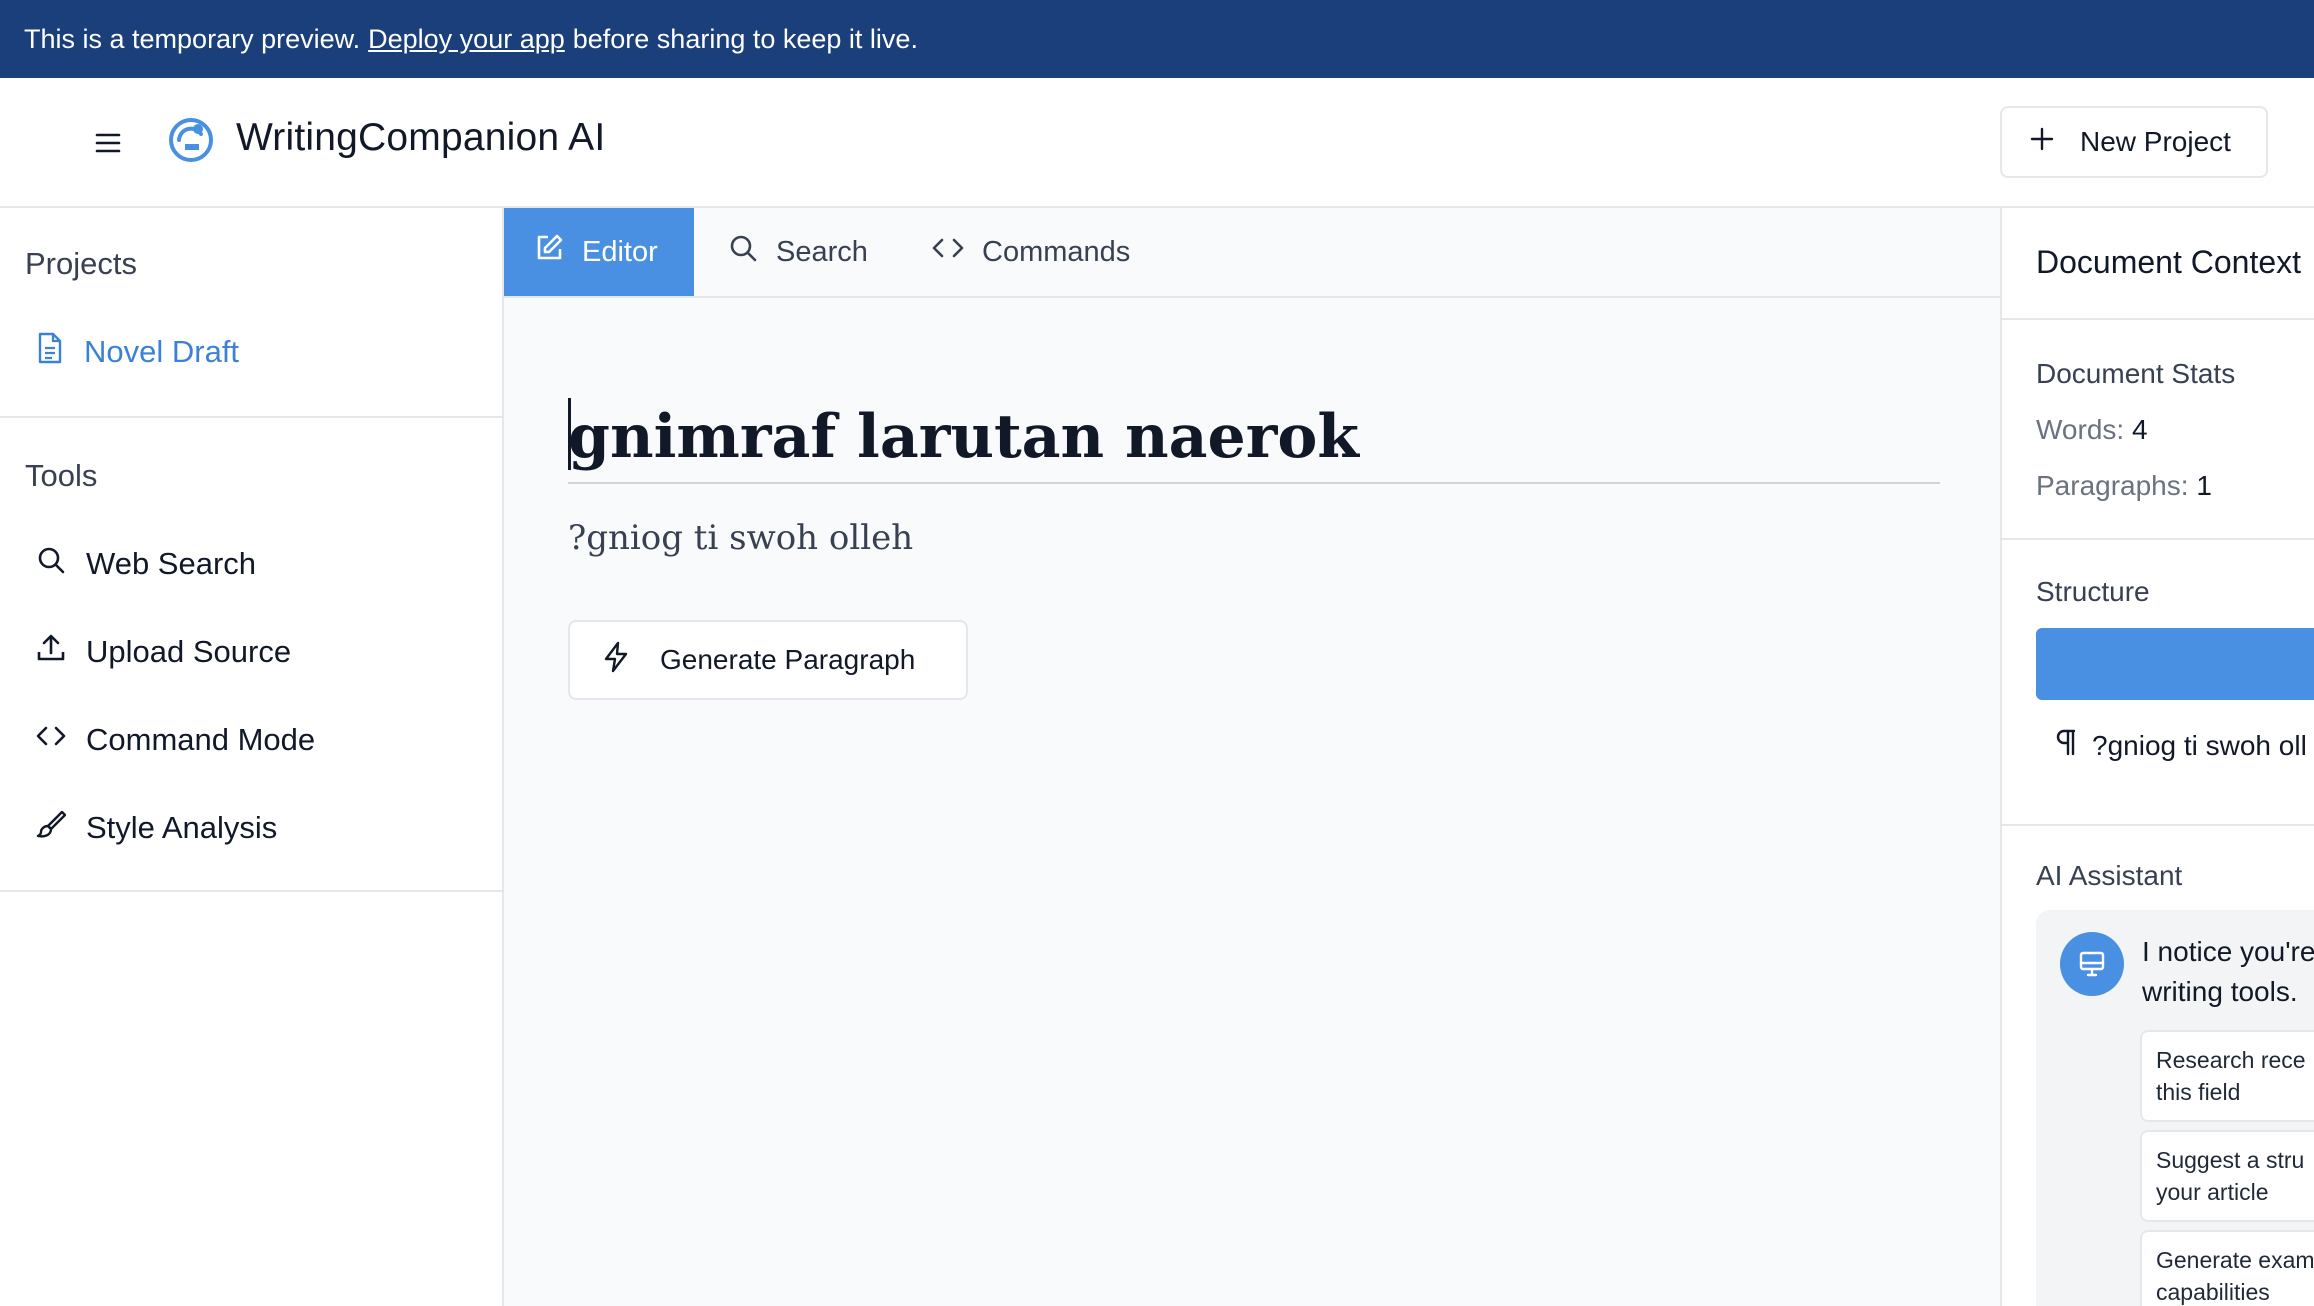  Describe the element at coordinates (569, 434) in the screenshot. I see `text-cursor` at that location.